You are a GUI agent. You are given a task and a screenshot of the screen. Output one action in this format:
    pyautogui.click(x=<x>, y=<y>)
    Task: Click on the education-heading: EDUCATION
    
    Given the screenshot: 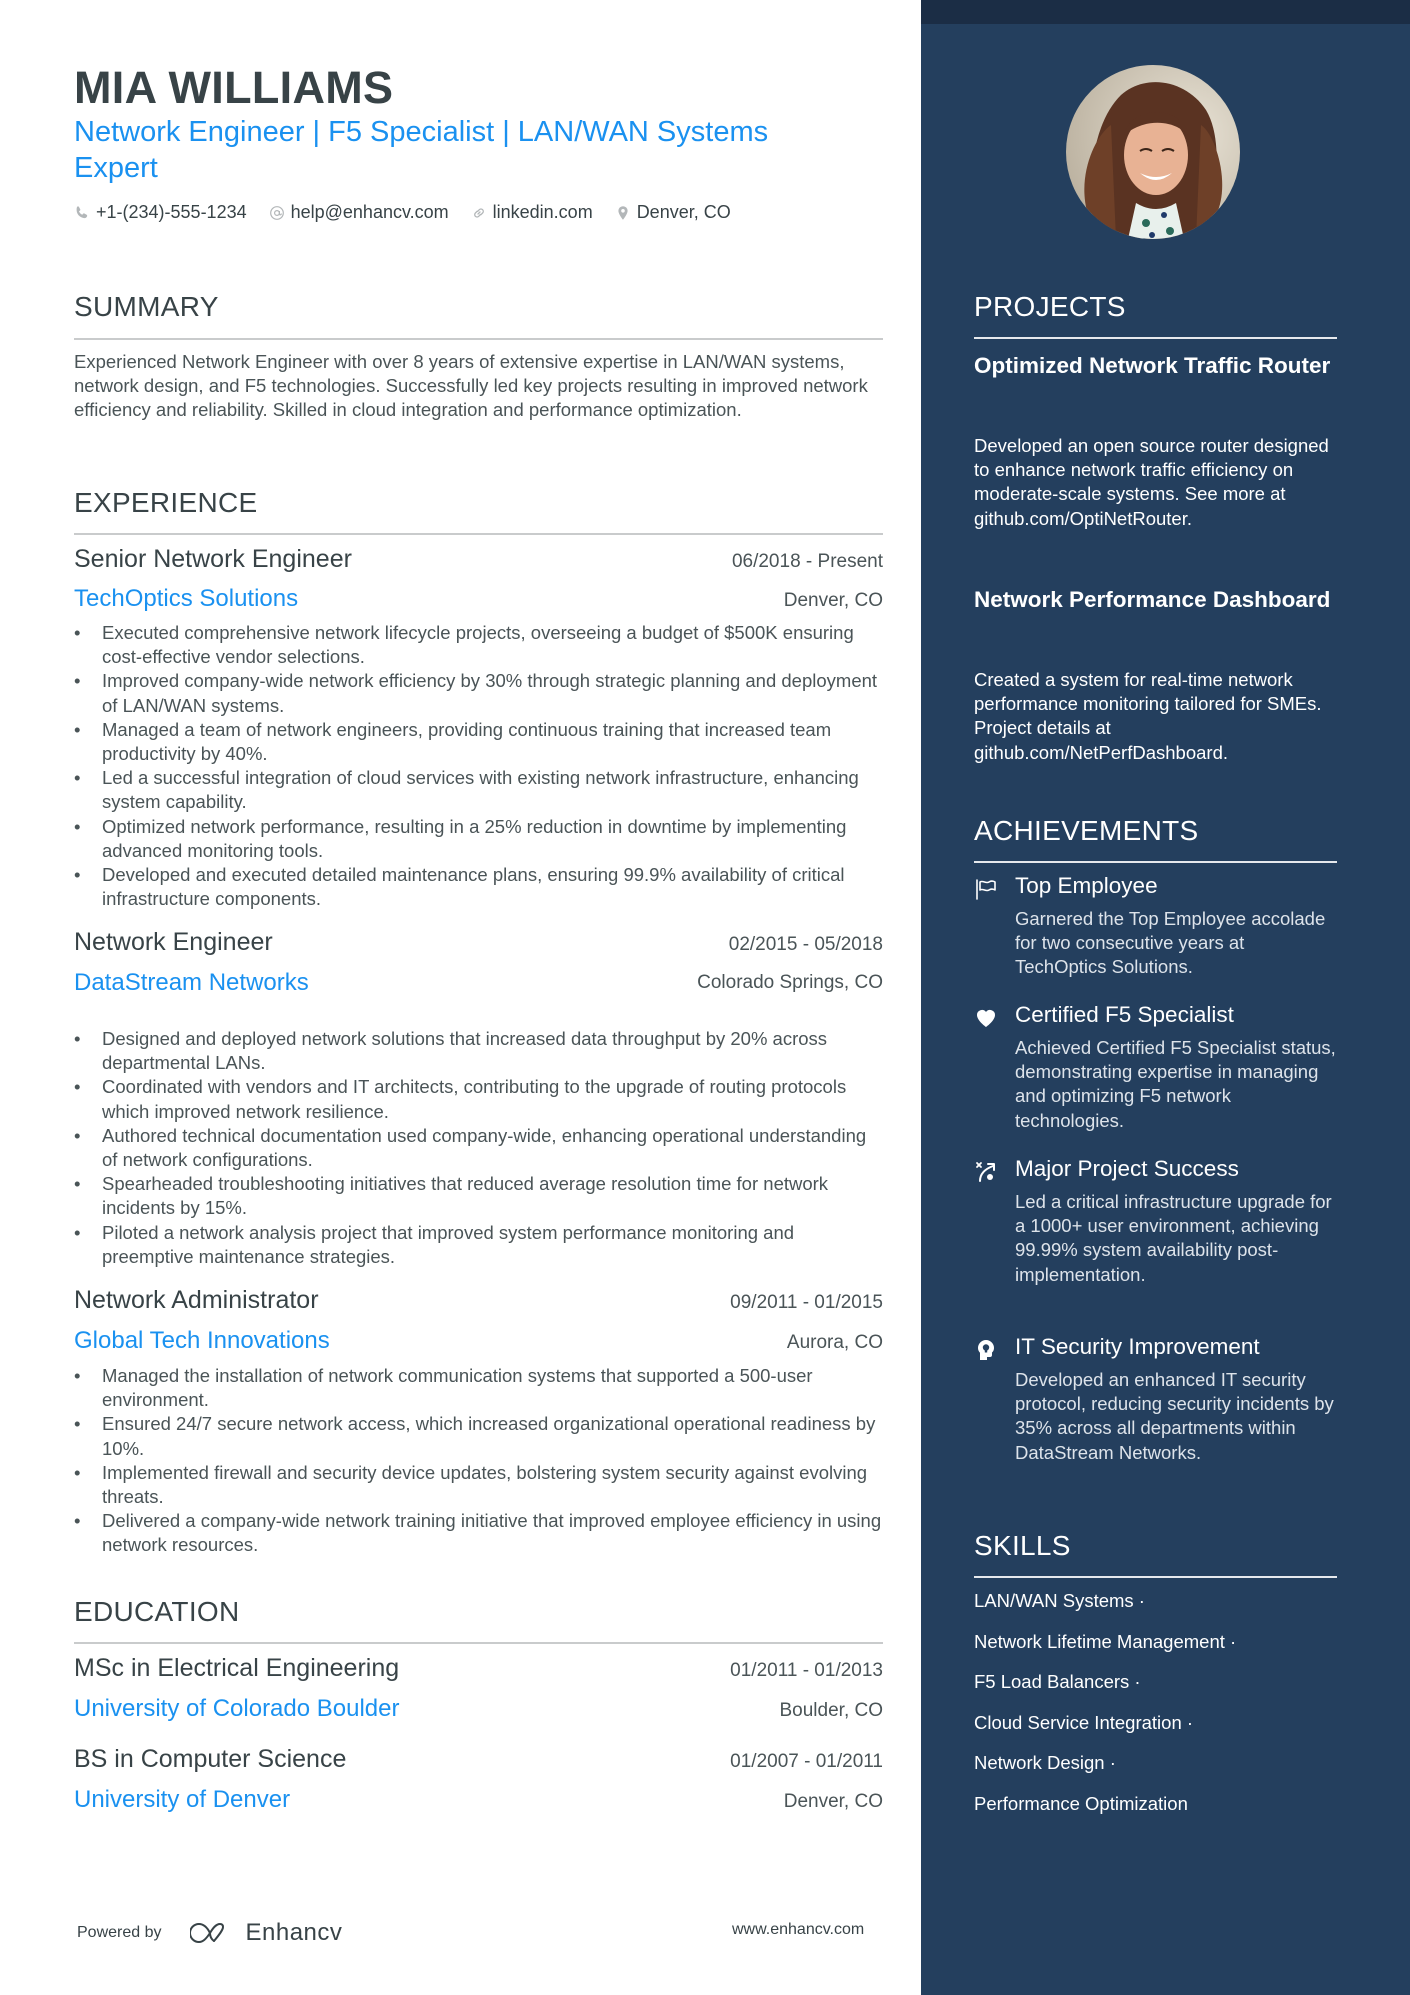 What is the action you would take?
    pyautogui.click(x=157, y=1611)
    